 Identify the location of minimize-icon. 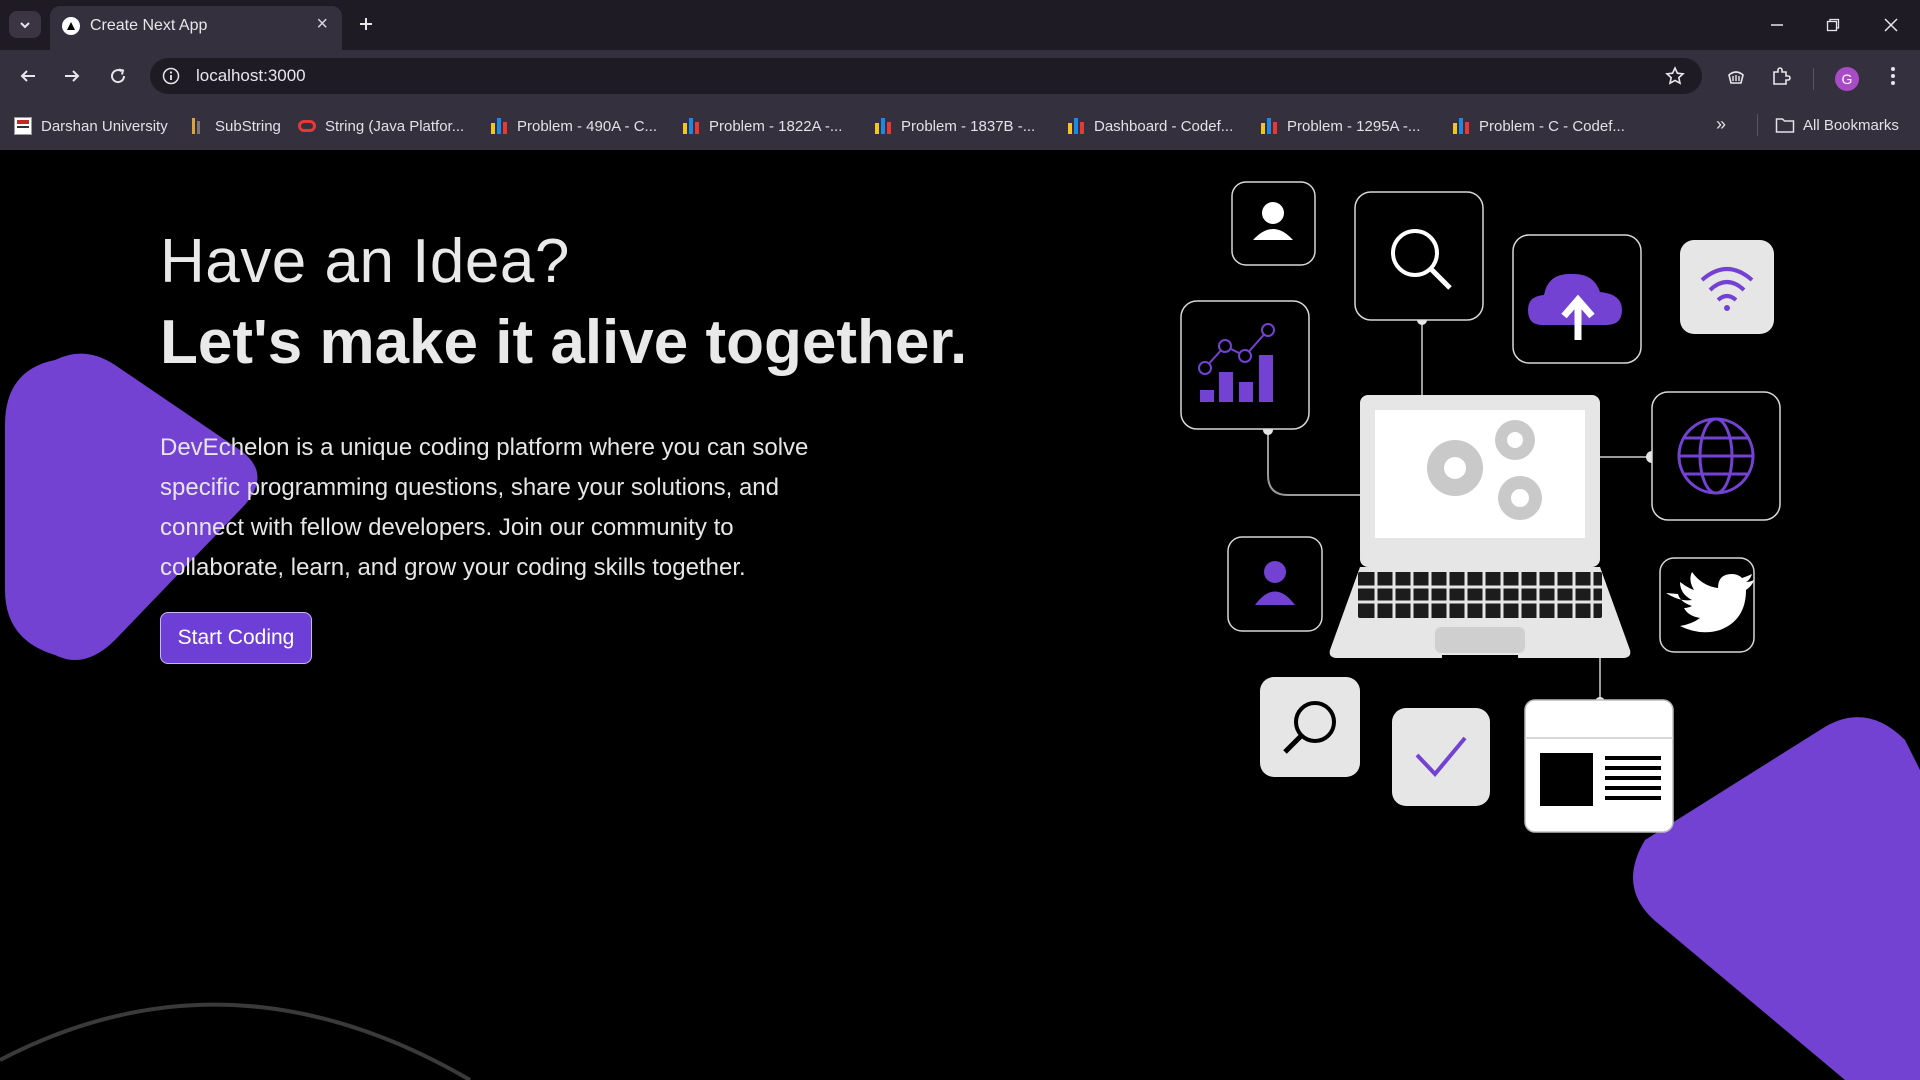
(1777, 25).